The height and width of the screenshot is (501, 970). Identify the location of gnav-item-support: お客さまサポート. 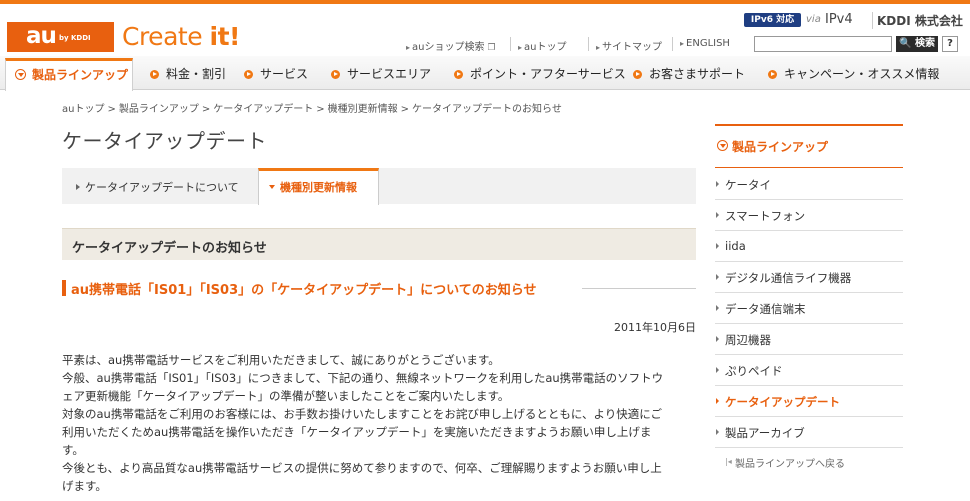
(689, 73).